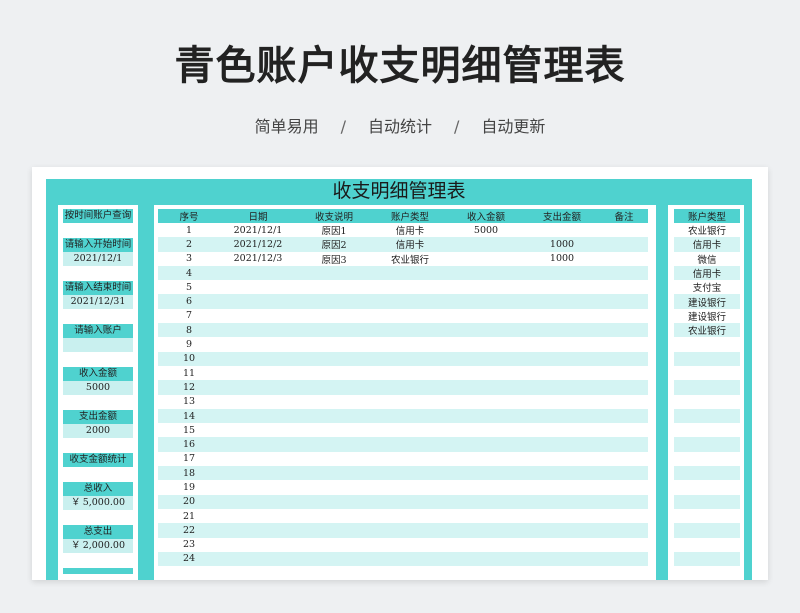 Image resolution: width=800 pixels, height=613 pixels. I want to click on table-cell: 2021/12/1, so click(258, 230).